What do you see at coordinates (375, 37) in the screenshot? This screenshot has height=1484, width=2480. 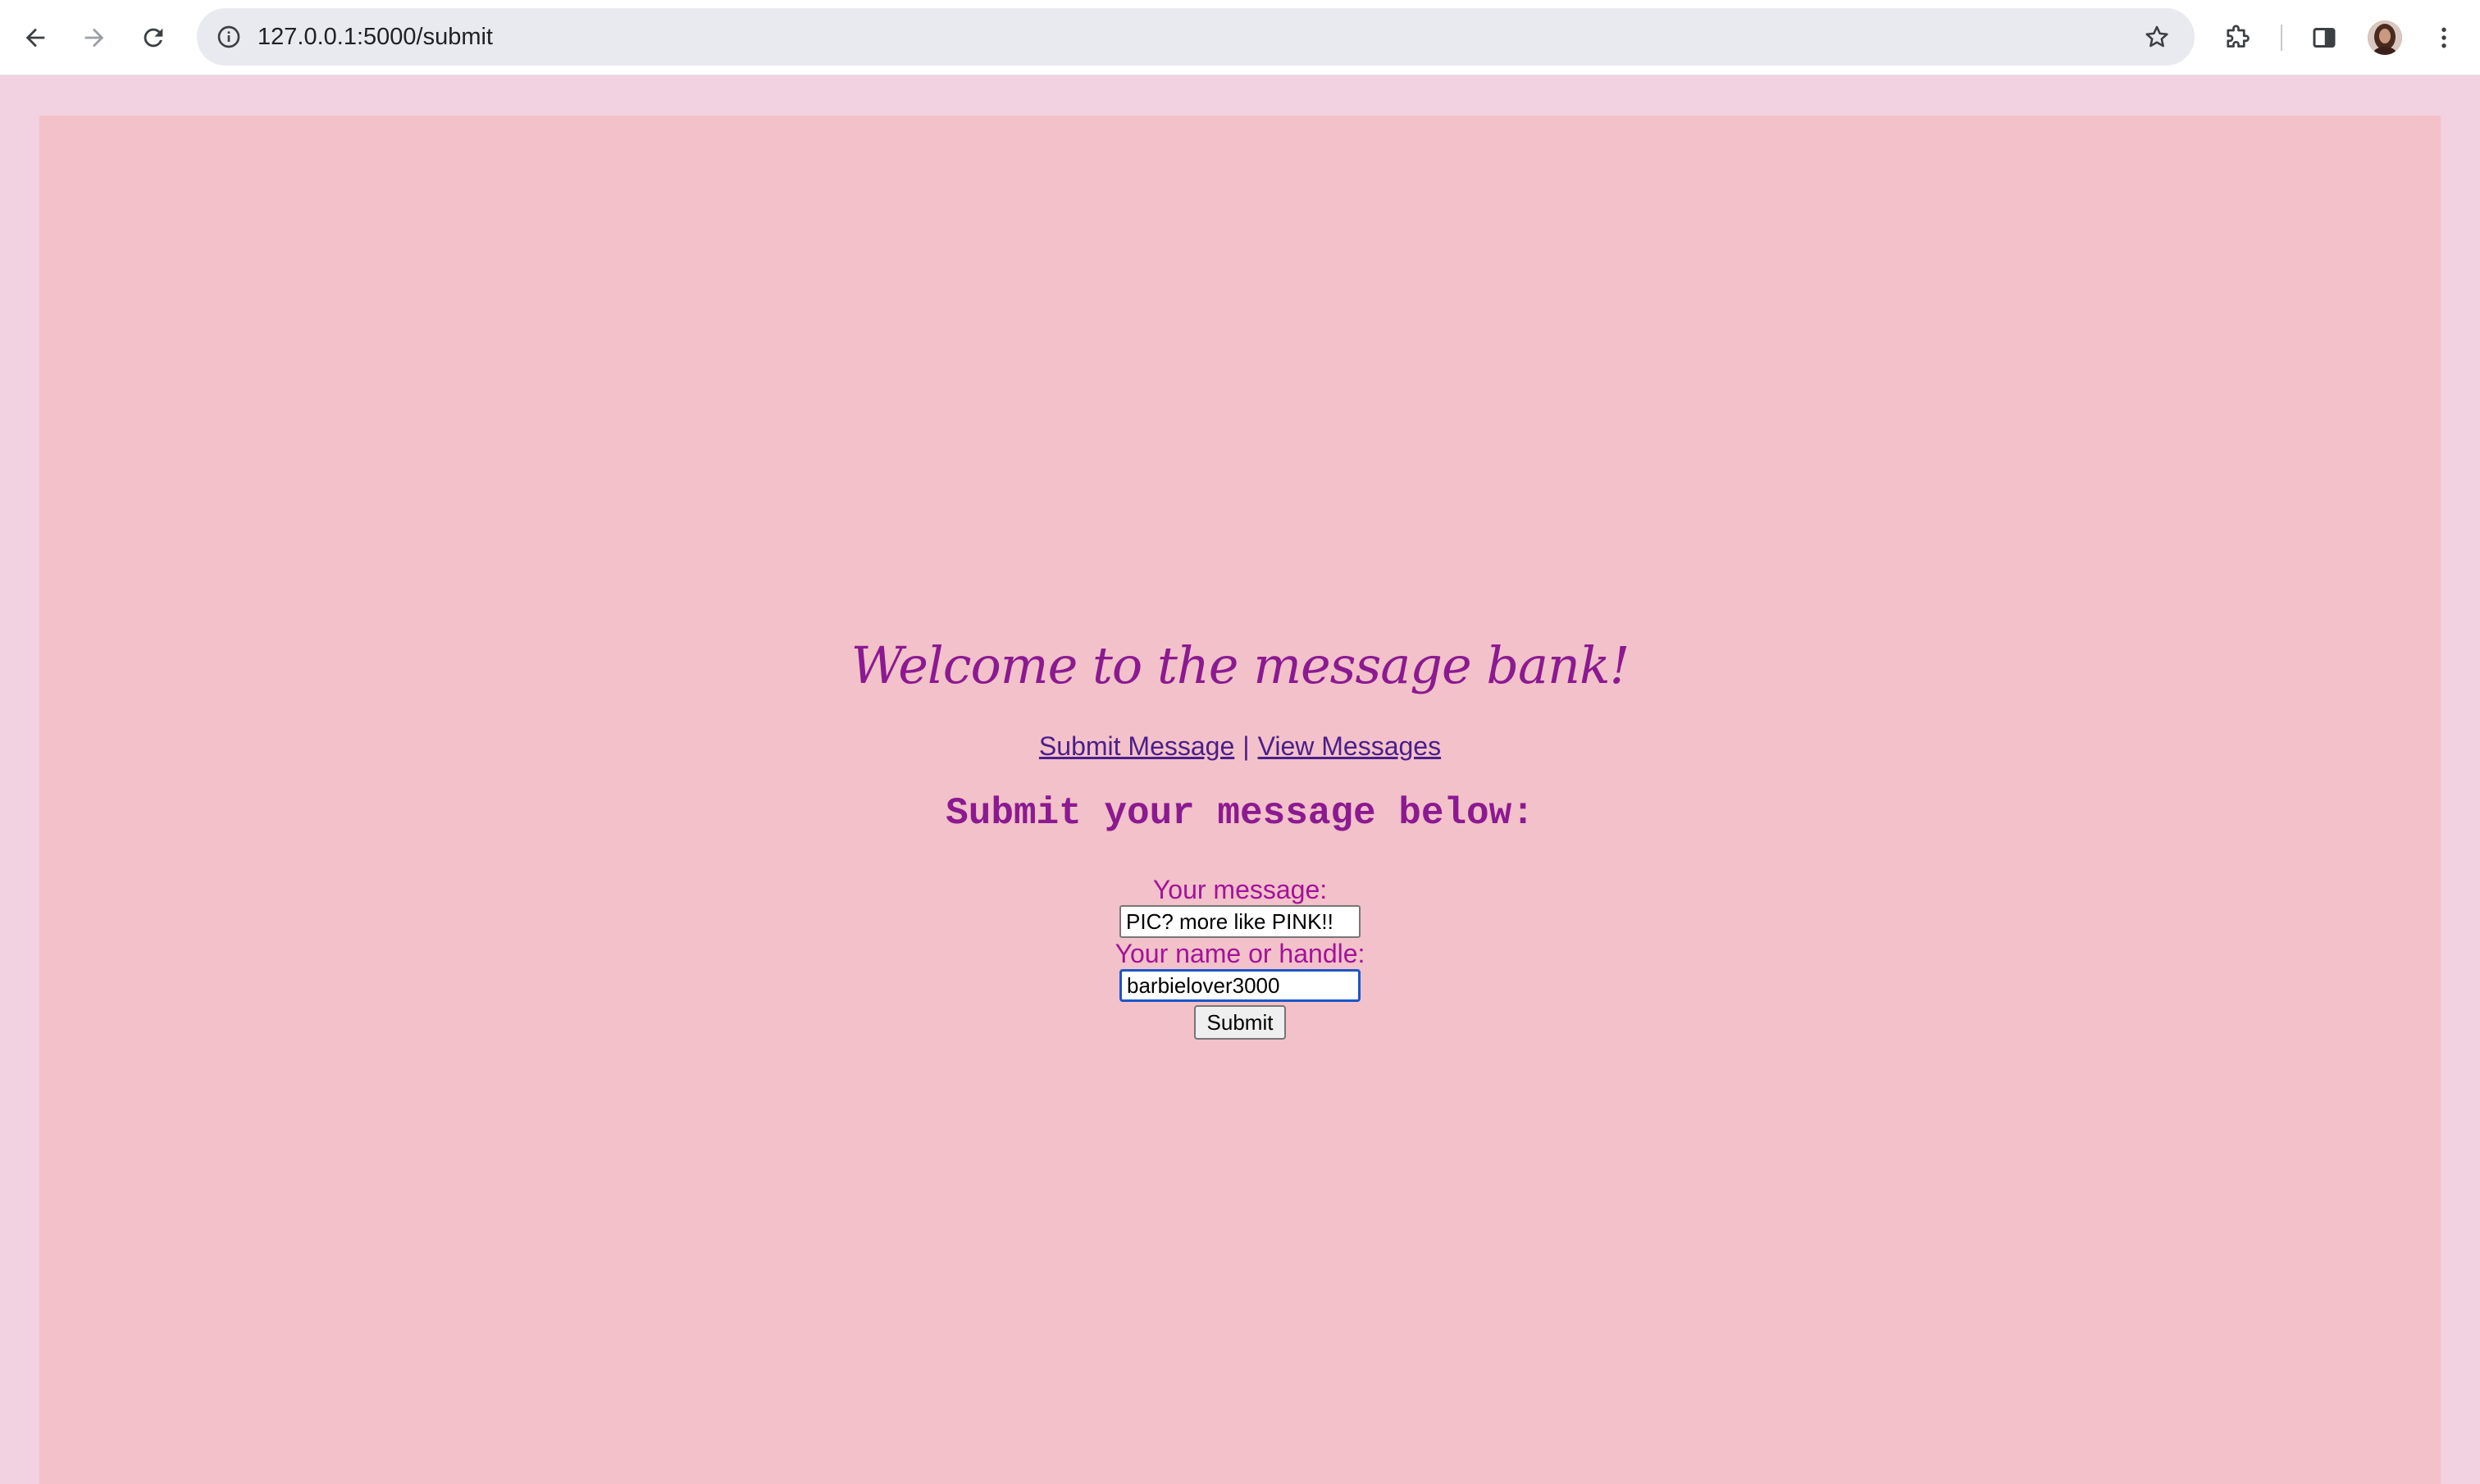 I see `url-text: 127.0.0.1:5000/submit` at bounding box center [375, 37].